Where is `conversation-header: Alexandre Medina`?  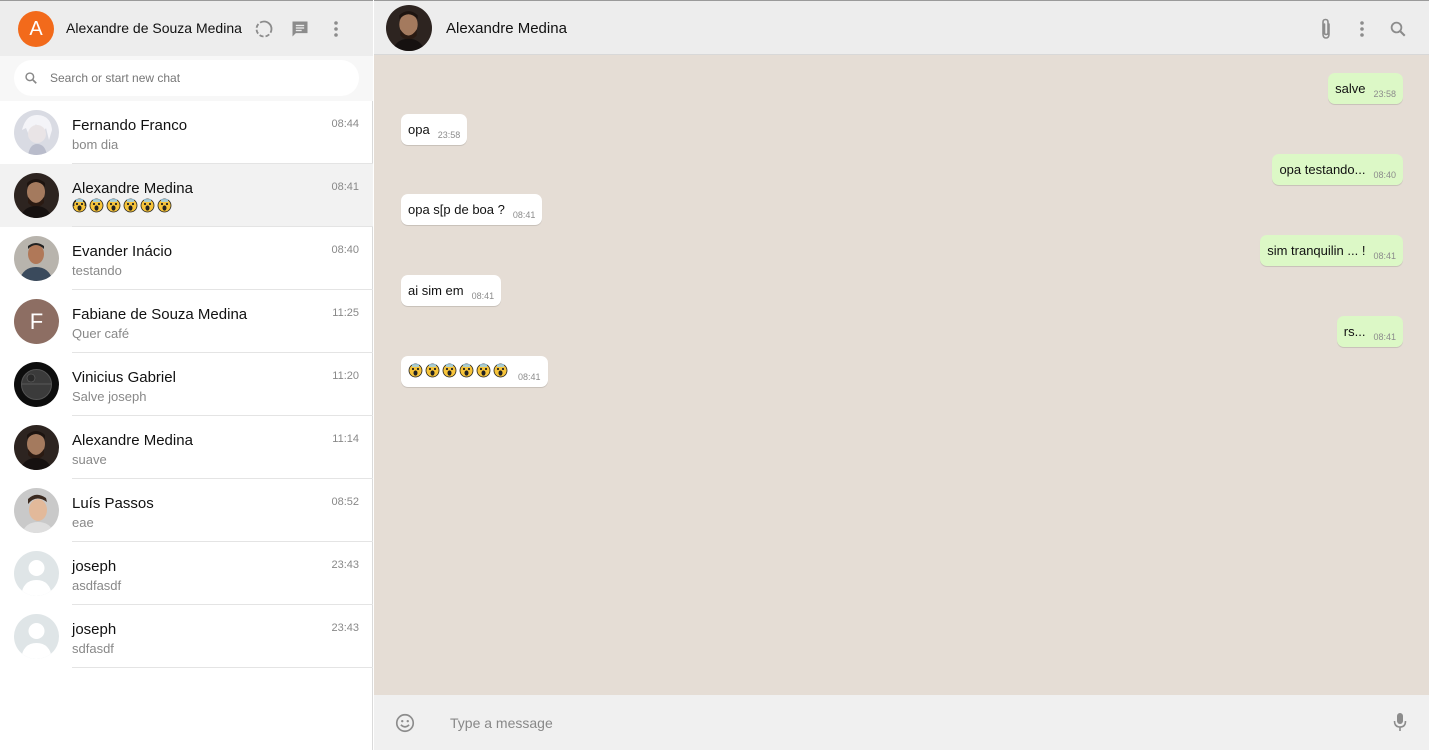
conversation-header: Alexandre Medina is located at coordinates (901, 27).